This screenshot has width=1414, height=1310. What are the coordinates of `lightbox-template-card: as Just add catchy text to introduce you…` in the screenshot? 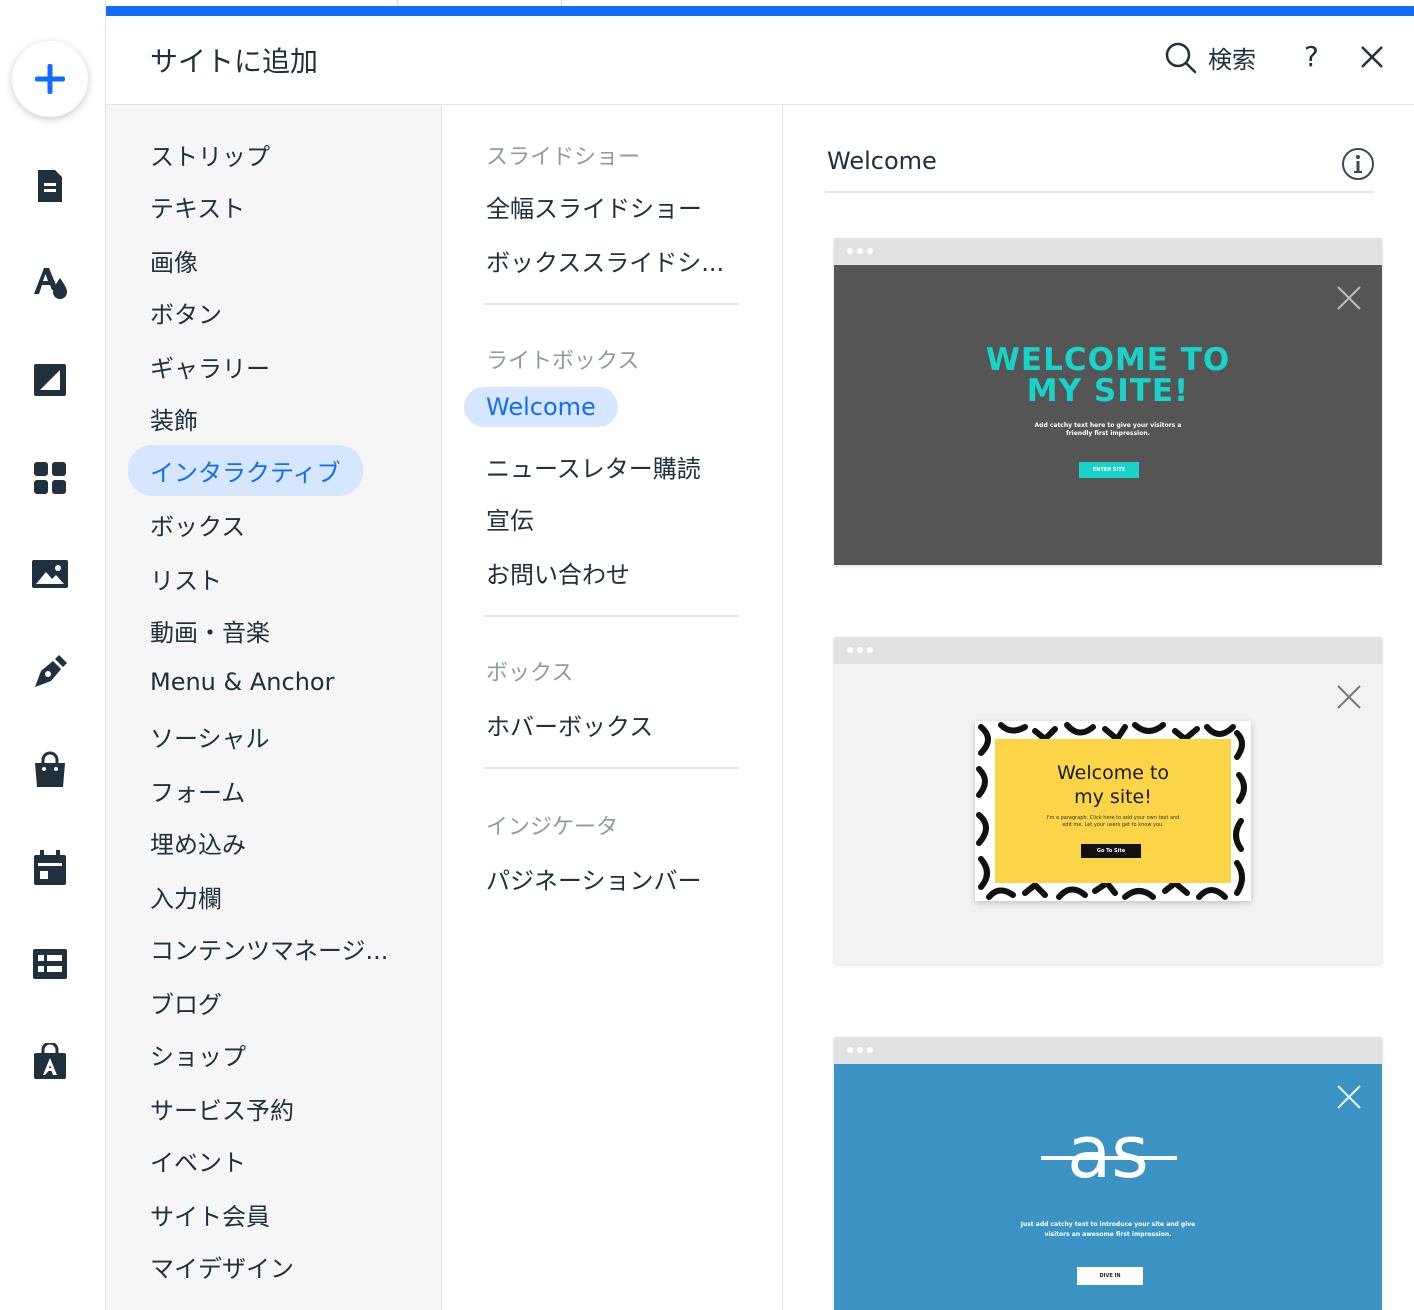 It's located at (1108, 1173).